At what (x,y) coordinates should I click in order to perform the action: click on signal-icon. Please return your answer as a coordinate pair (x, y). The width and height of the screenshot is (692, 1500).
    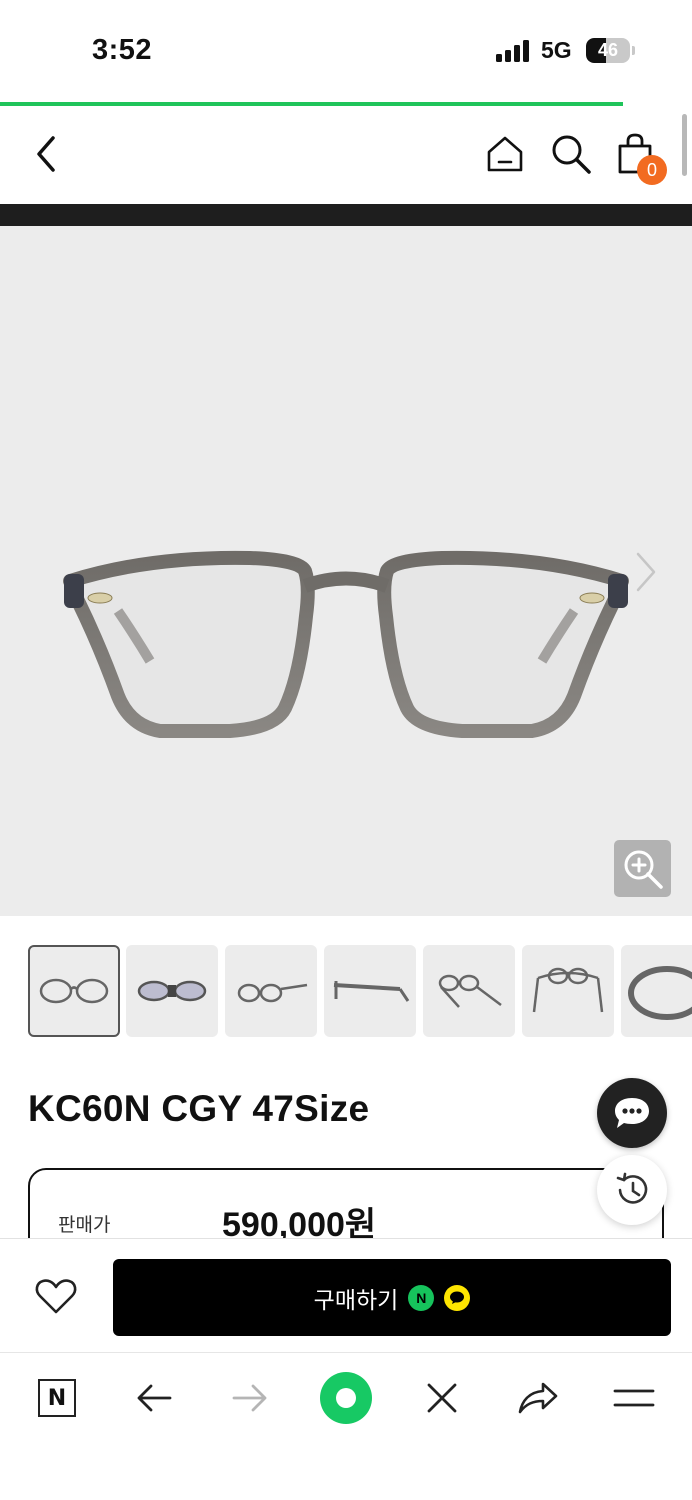
    Looking at the image, I should click on (514, 51).